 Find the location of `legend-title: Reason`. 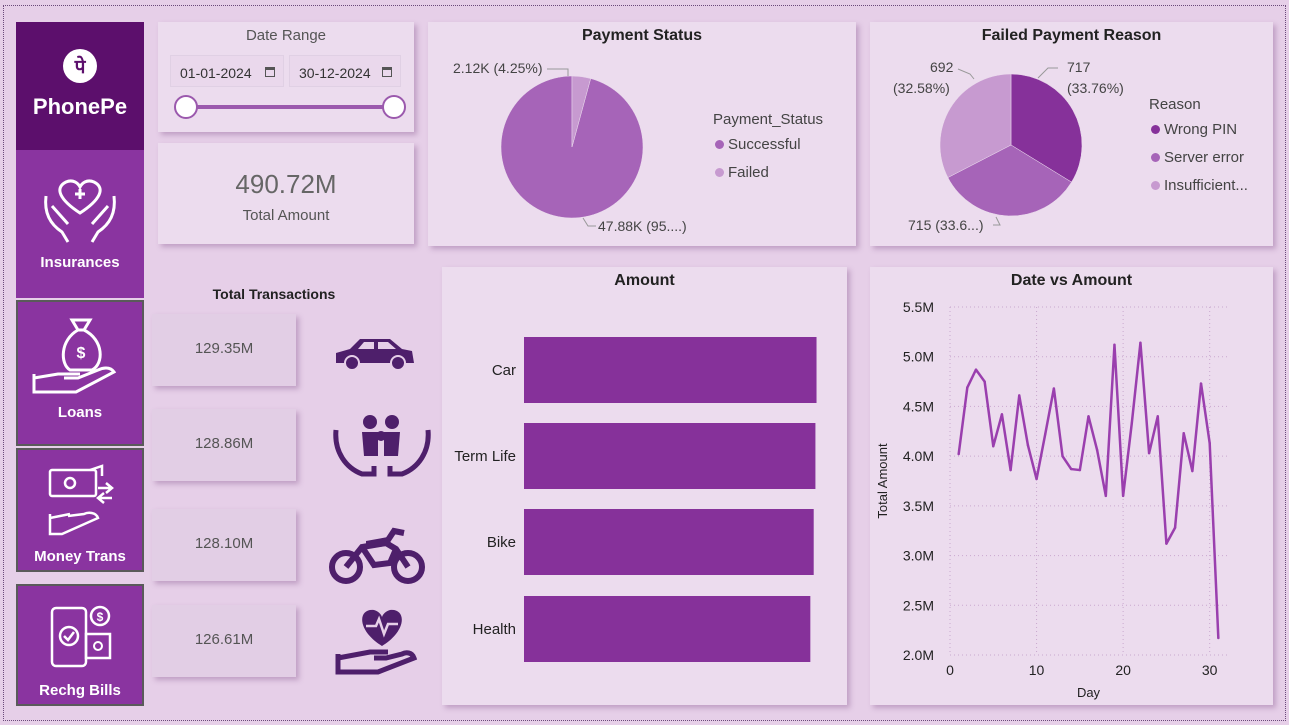

legend-title: Reason is located at coordinates (1175, 104).